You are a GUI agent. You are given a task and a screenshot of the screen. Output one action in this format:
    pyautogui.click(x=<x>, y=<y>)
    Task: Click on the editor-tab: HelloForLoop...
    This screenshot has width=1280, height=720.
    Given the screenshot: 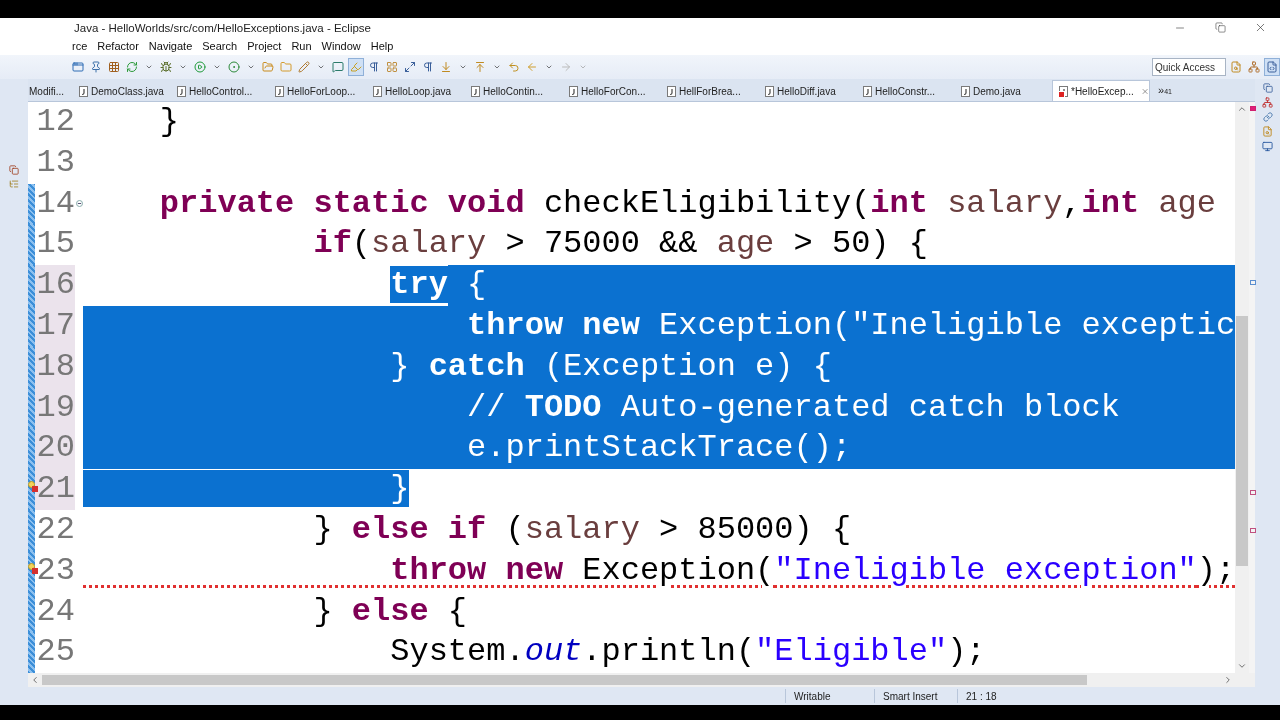 What is the action you would take?
    pyautogui.click(x=317, y=90)
    